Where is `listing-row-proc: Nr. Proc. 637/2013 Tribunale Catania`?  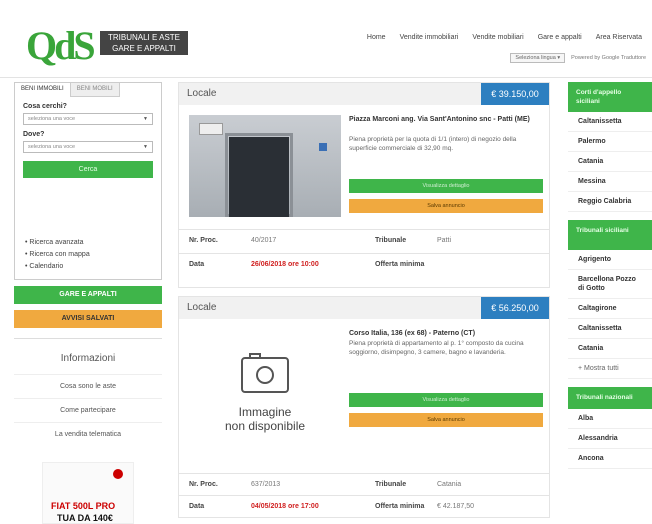 listing-row-proc: Nr. Proc. 637/2013 Tribunale Catania is located at coordinates (364, 484).